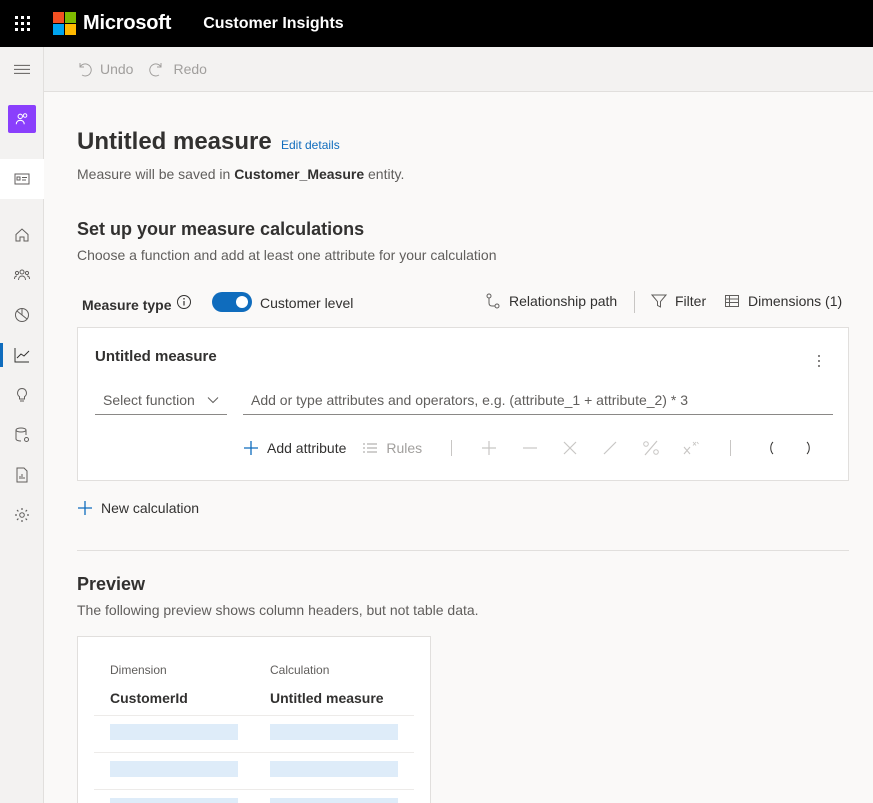 The width and height of the screenshot is (873, 803). I want to click on percent-operator-icon, so click(651, 448).